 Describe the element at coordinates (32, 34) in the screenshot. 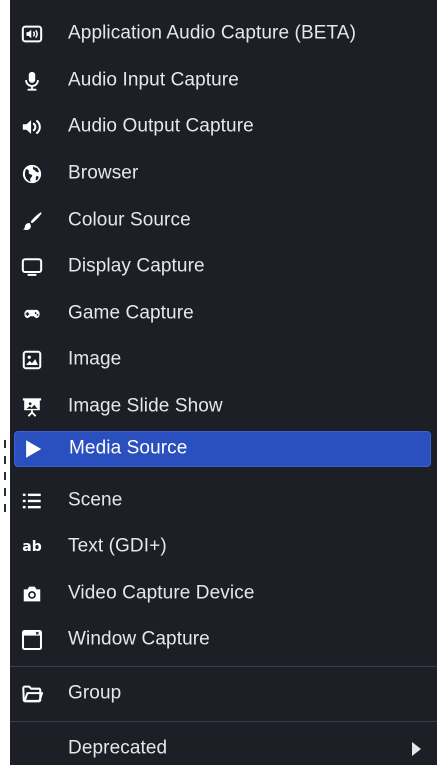

I see `app-audio-icon` at that location.